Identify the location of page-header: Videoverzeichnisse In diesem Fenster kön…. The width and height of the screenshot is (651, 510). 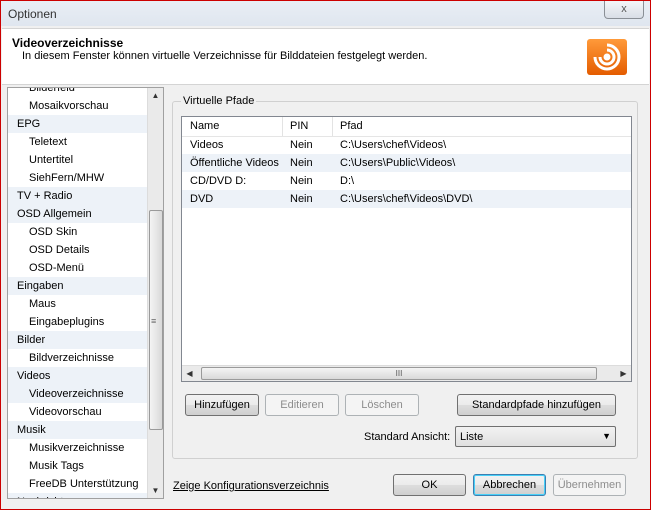
(325, 56).